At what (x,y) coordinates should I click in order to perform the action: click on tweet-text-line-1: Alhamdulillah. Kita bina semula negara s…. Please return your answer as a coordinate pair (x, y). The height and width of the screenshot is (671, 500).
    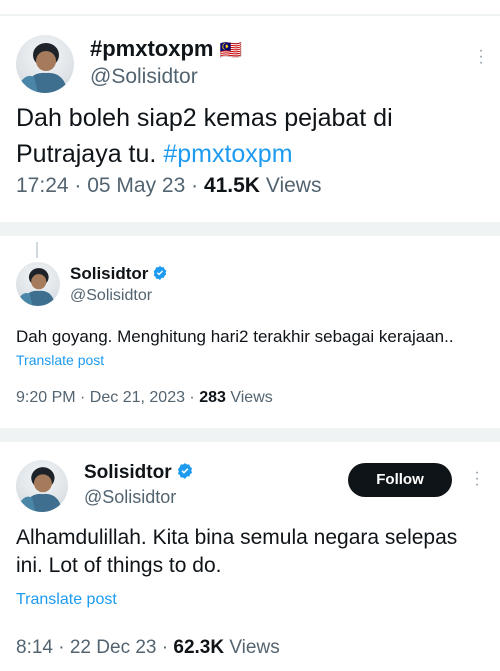
    Looking at the image, I should click on (237, 537).